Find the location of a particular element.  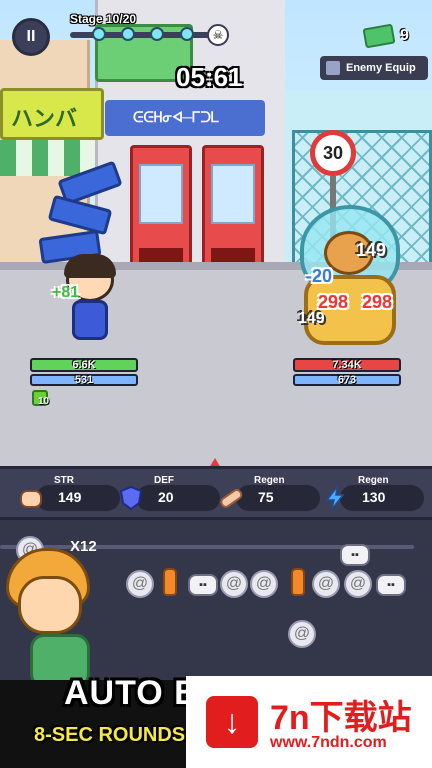

speed-limit-sign: 30 is located at coordinates (333, 153).